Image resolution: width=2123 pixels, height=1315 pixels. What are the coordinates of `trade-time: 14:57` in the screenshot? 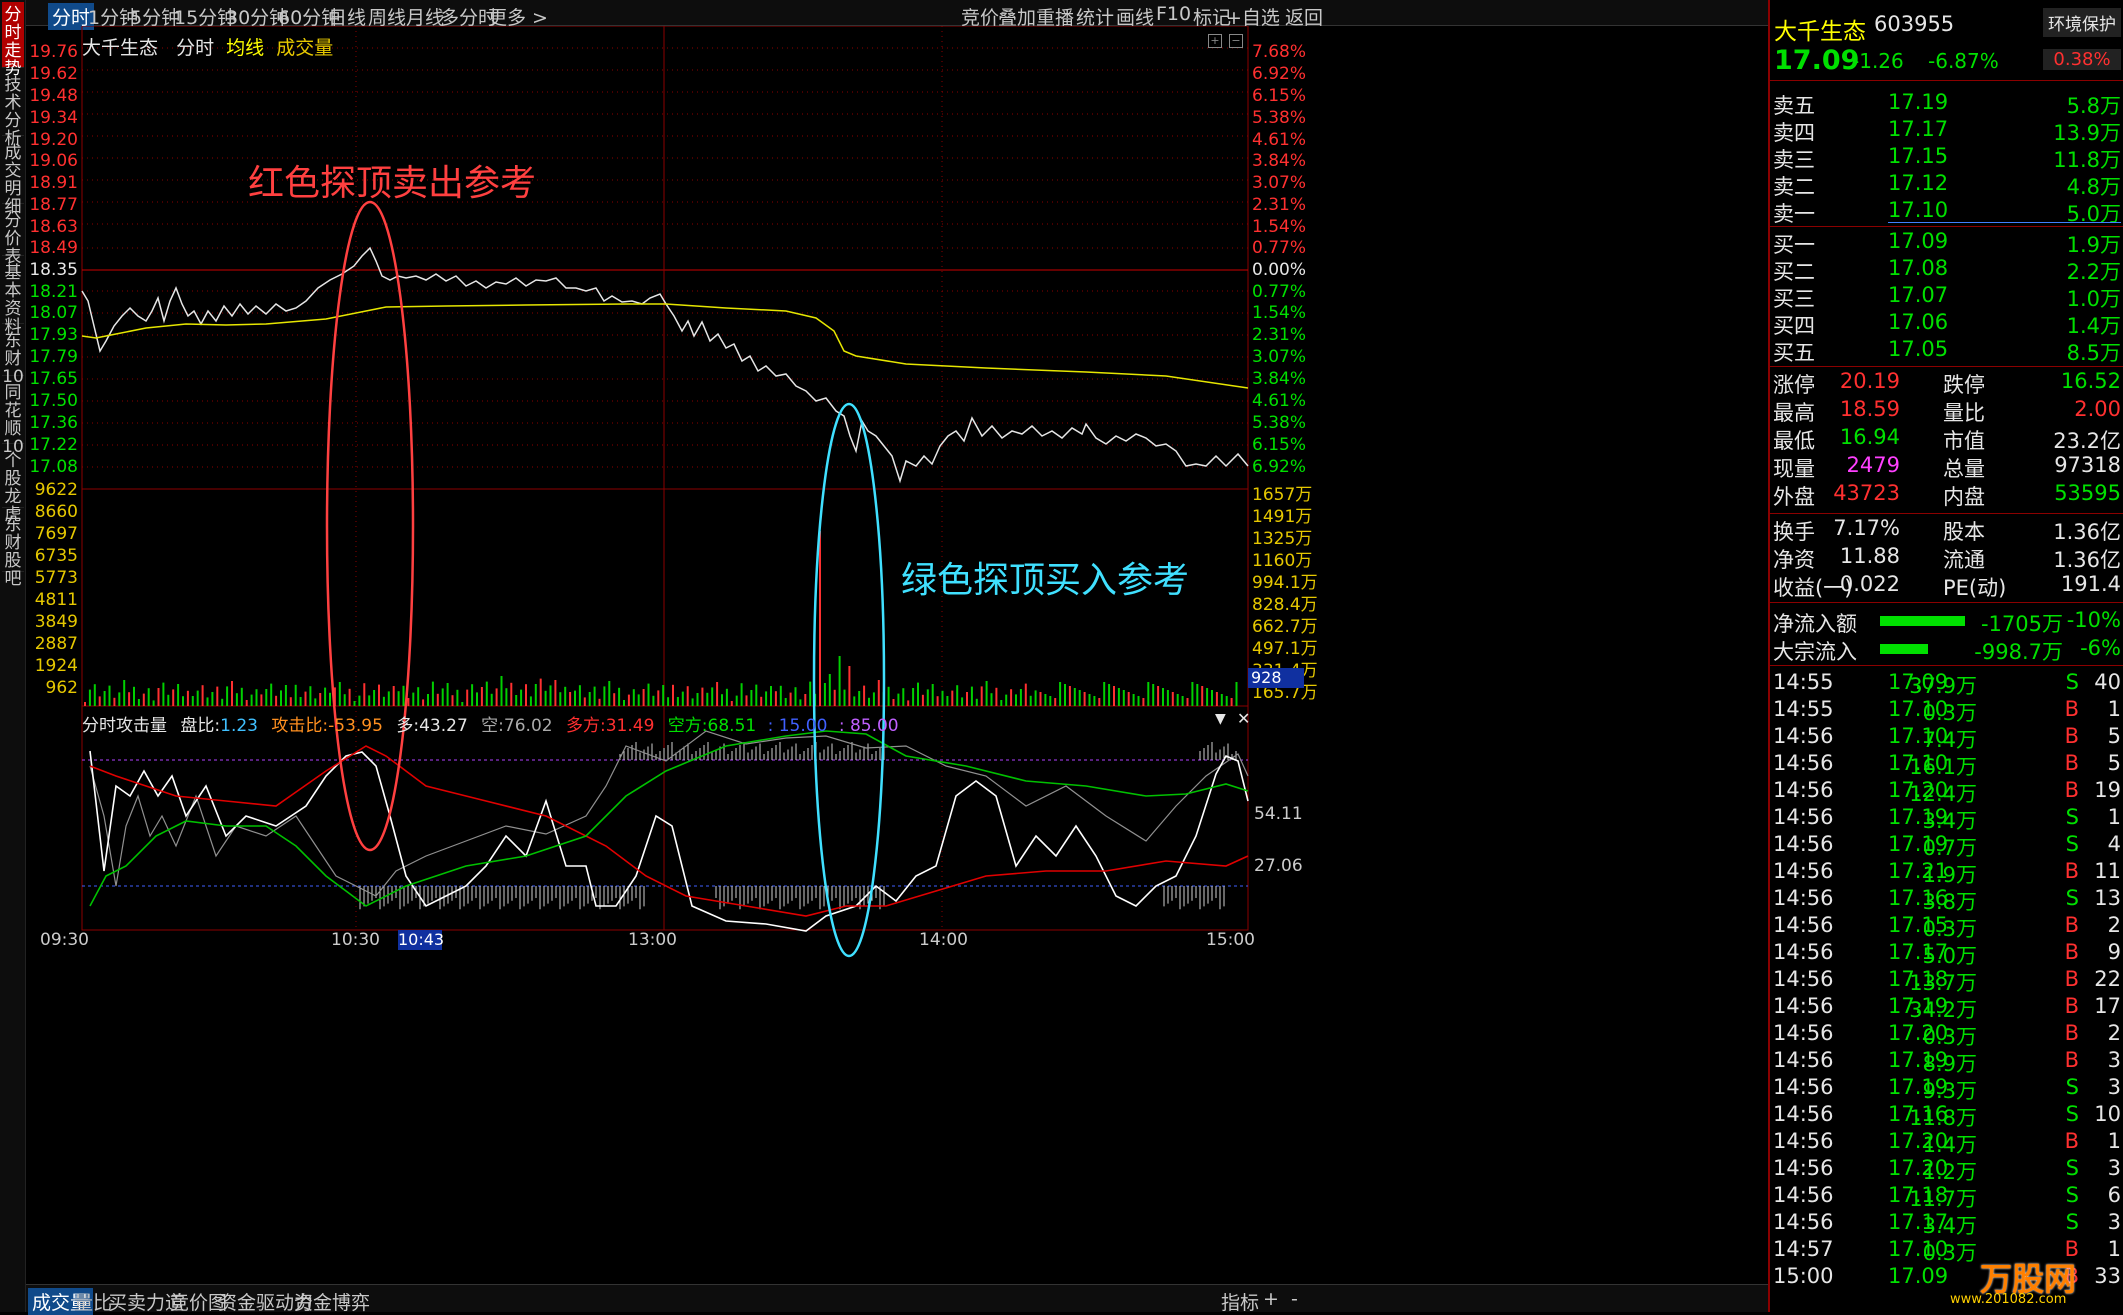 It's located at (1803, 1249).